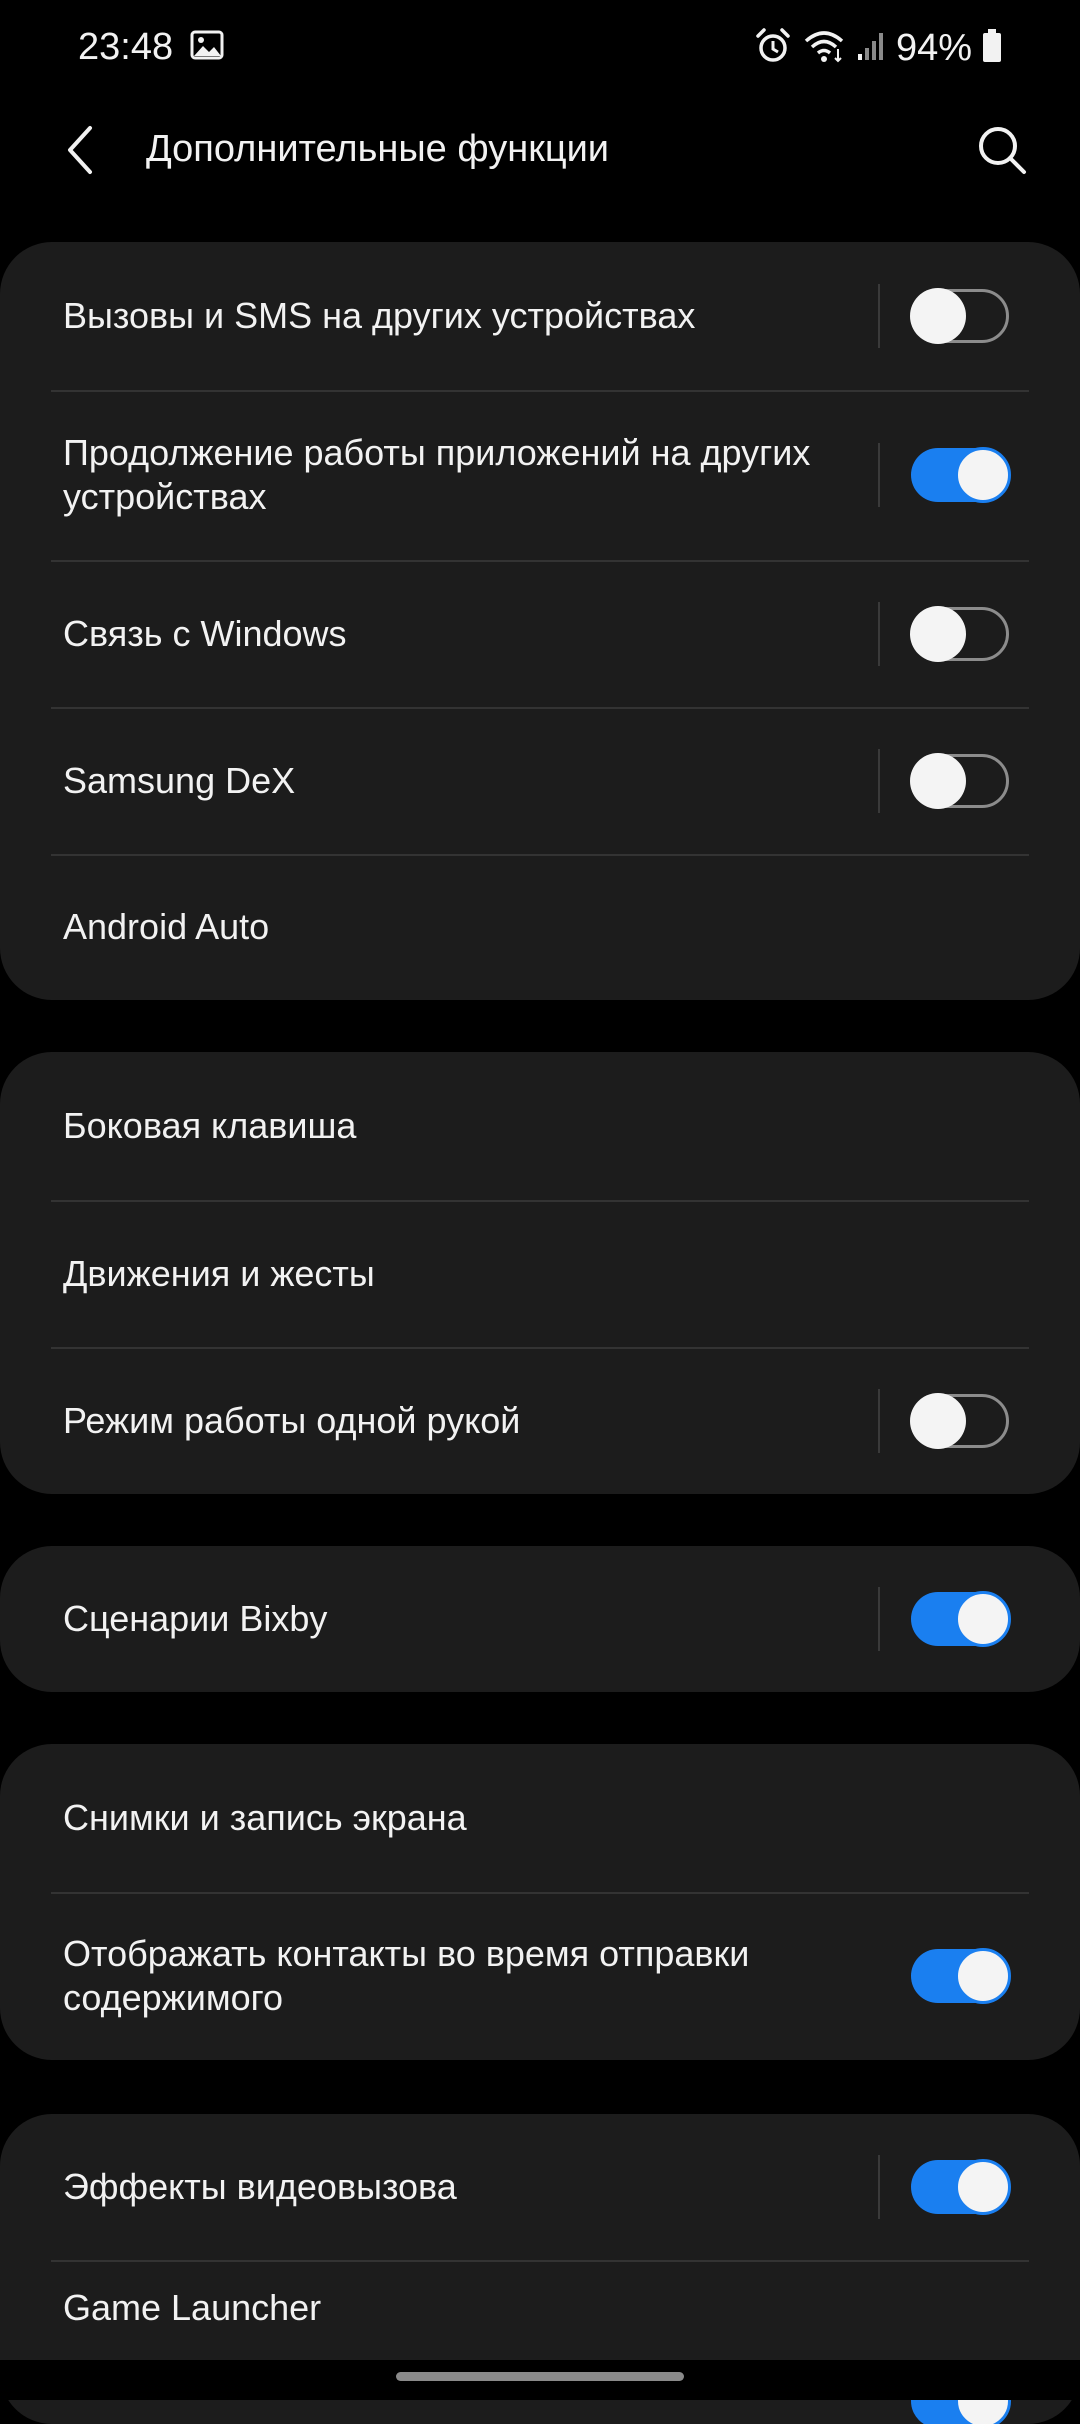 Image resolution: width=1080 pixels, height=2424 pixels. Describe the element at coordinates (824, 48) in the screenshot. I see `wifi-icon` at that location.